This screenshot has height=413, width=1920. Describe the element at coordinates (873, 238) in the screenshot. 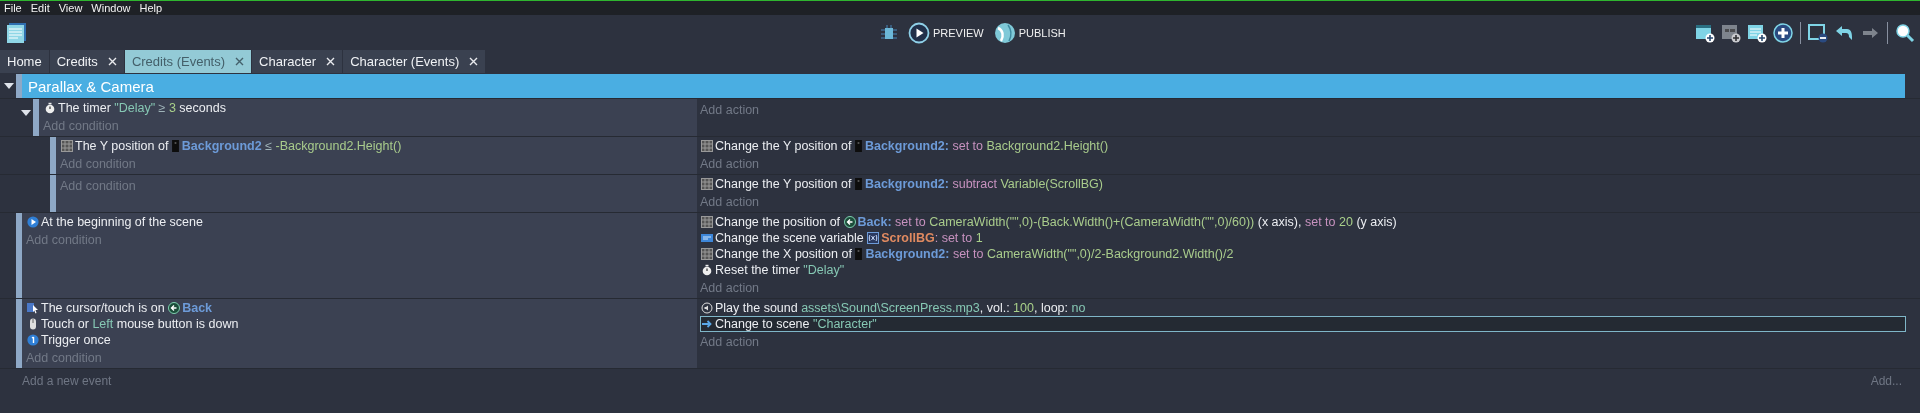

I see `variable-icon` at that location.